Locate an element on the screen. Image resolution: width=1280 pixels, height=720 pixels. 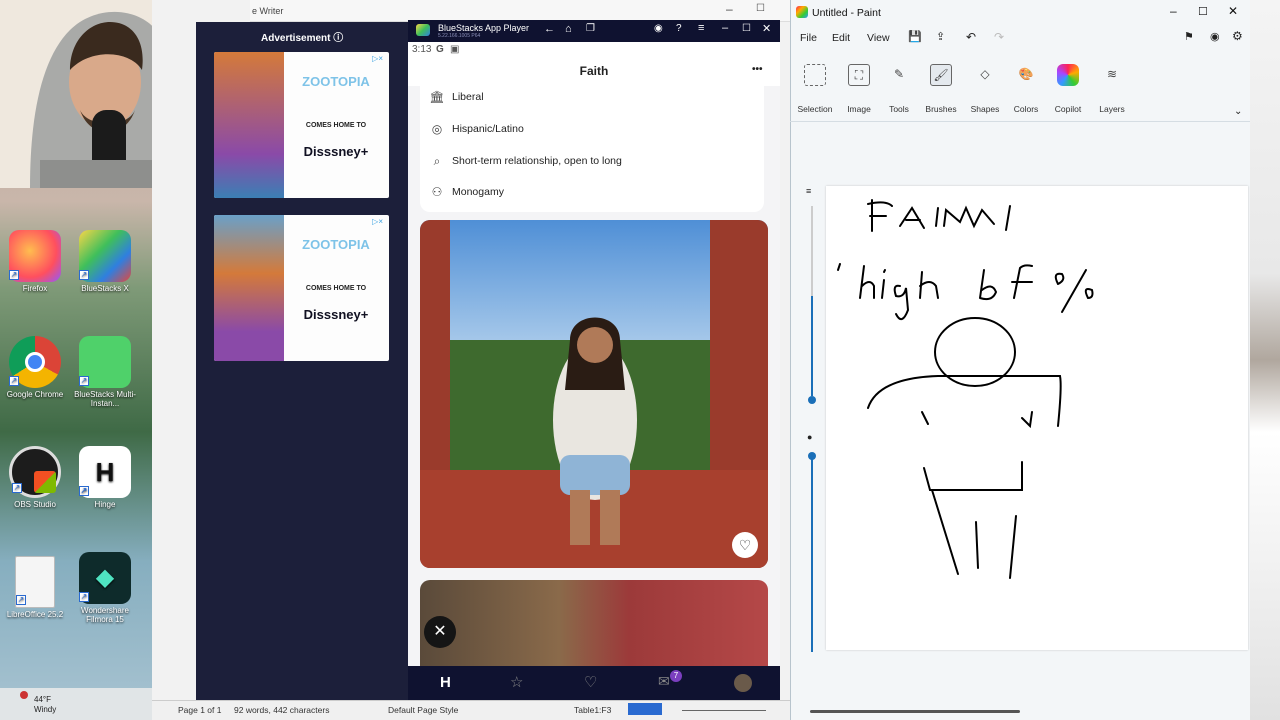
more-options-icon: ••• is located at coordinates (757, 69).